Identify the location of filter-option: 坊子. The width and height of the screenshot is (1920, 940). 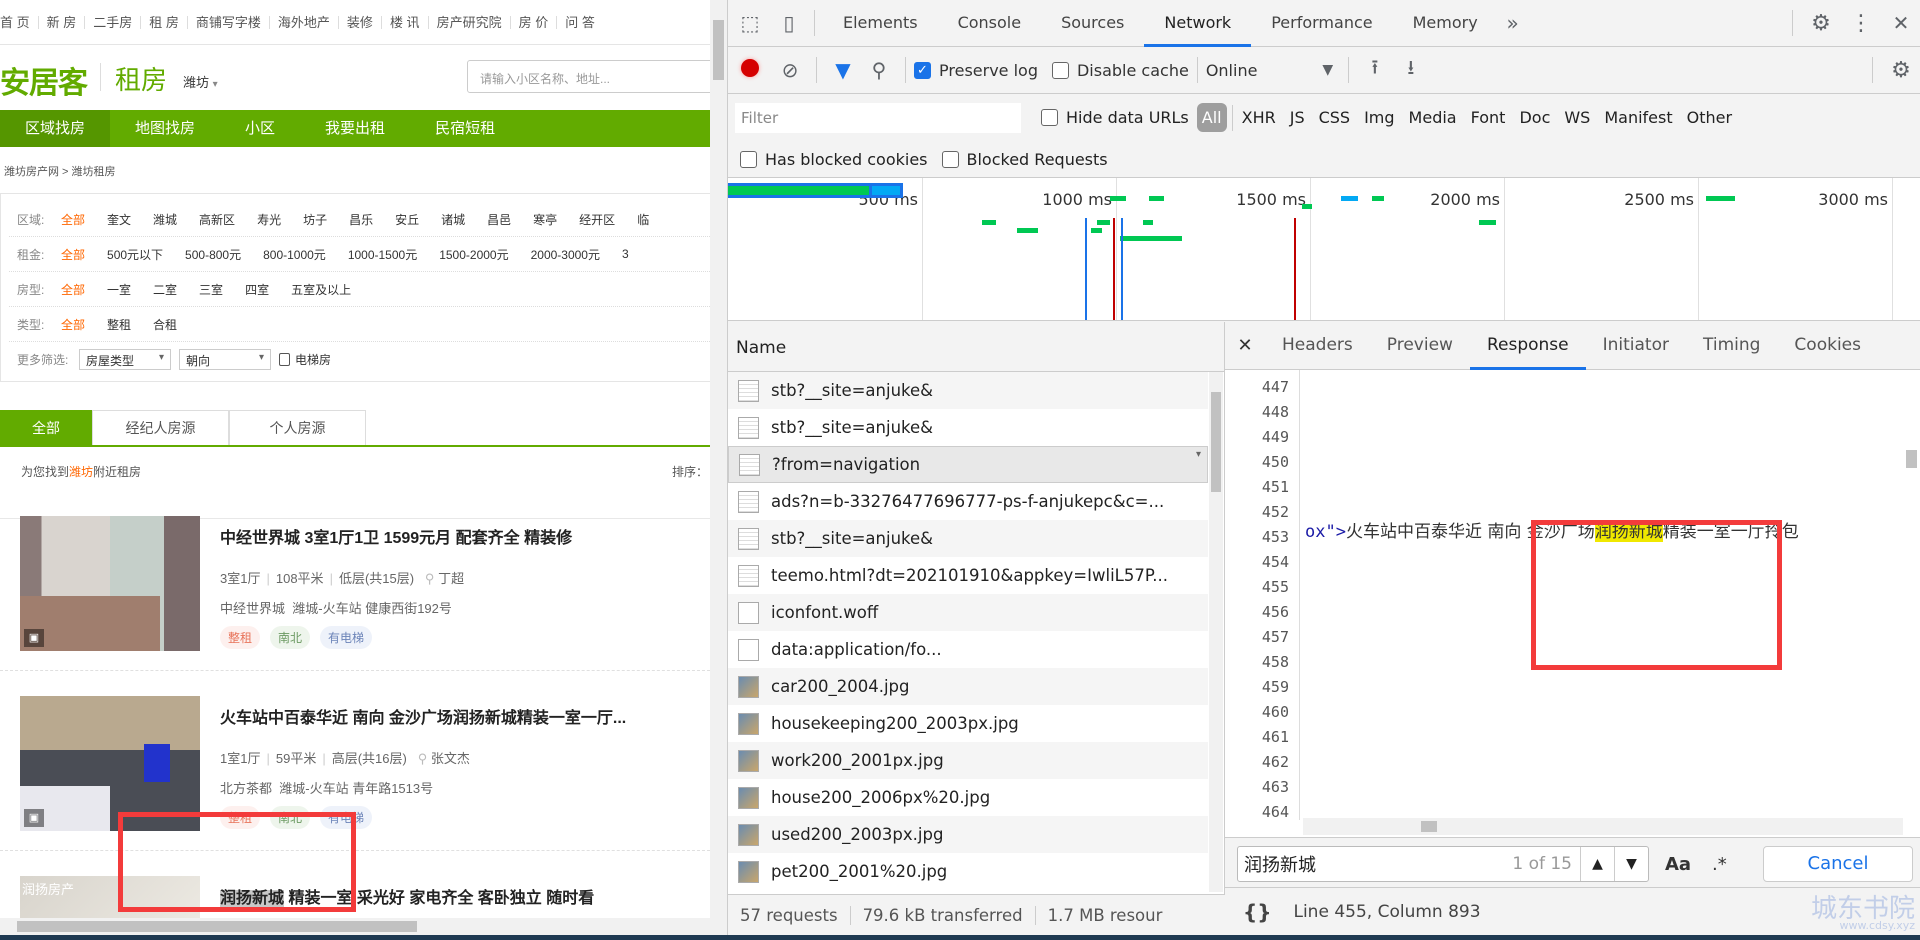
(315, 219).